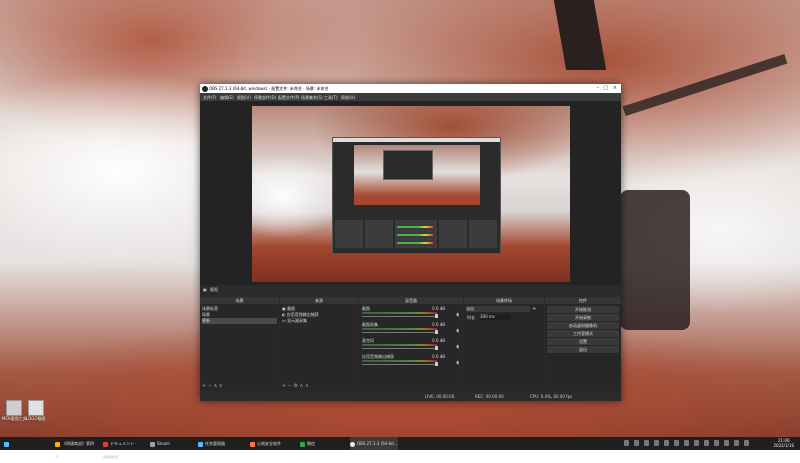 This screenshot has height=463, width=800. I want to click on maximize-icon: □, so click(605, 88).